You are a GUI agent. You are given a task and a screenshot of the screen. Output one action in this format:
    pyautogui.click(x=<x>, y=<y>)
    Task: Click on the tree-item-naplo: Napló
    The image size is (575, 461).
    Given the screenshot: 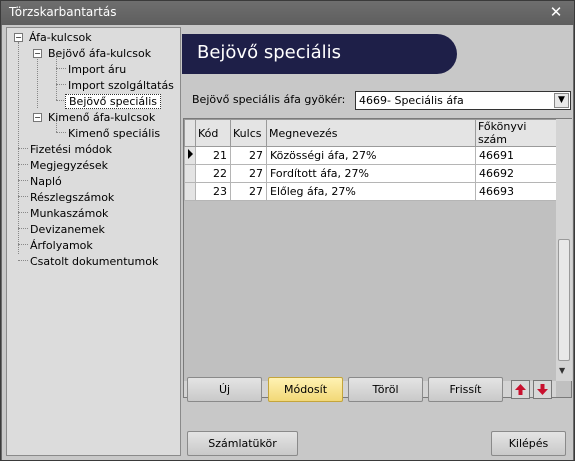 What is the action you would take?
    pyautogui.click(x=46, y=181)
    